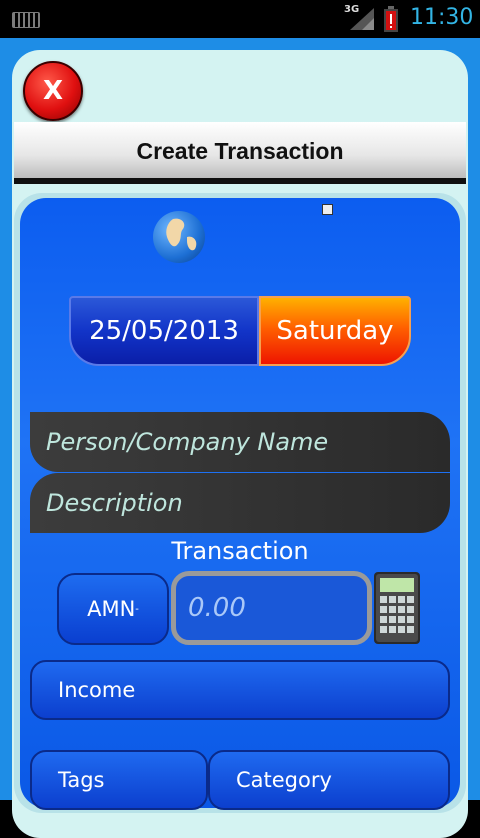  I want to click on network-type-label: 3G, so click(352, 9).